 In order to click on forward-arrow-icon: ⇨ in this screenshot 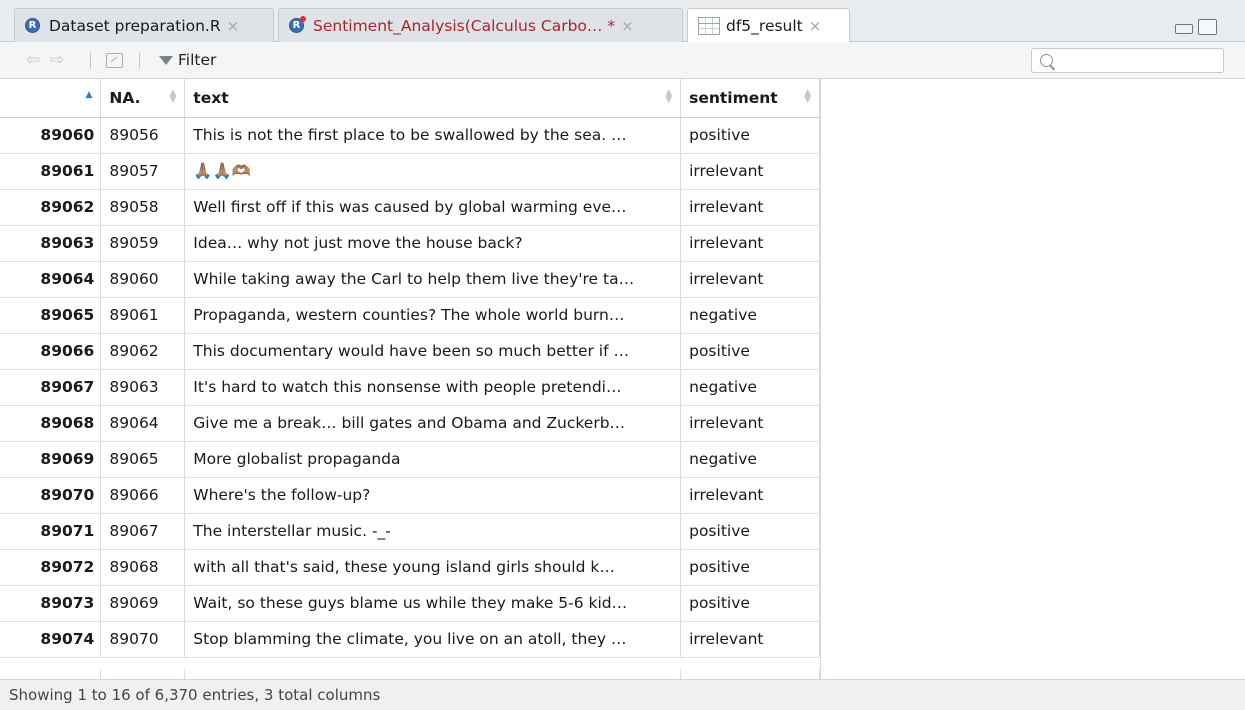, I will do `click(57, 60)`.